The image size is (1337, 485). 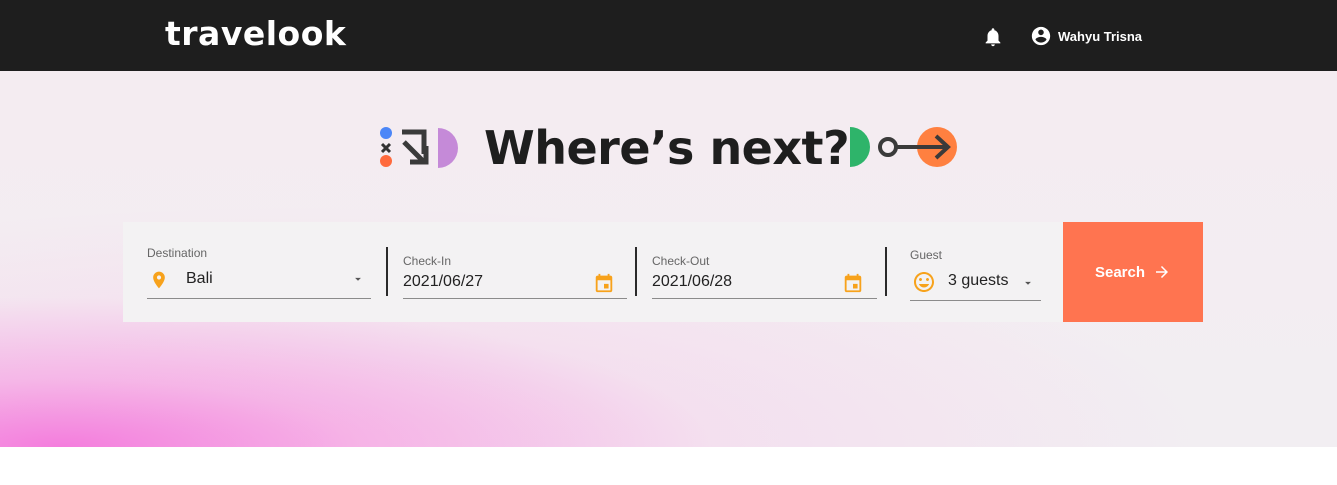 I want to click on destination-field: Destination Bali, so click(x=259, y=272).